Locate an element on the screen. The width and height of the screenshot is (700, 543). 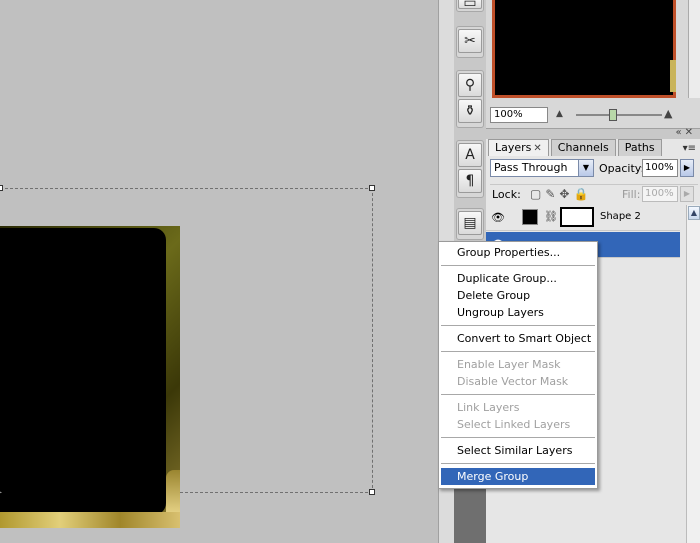
blend-mode-value: Pass Through is located at coordinates (531, 167).